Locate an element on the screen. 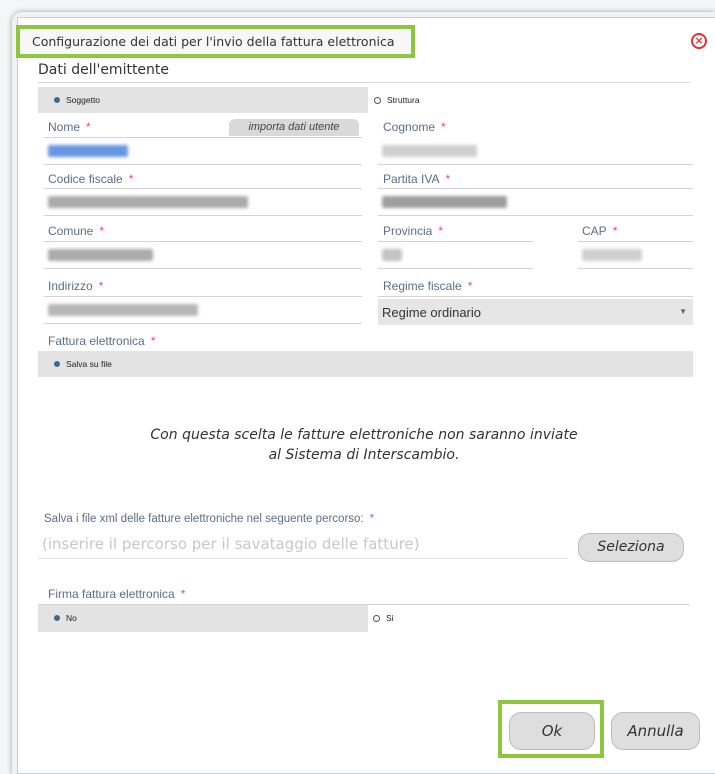 The width and height of the screenshot is (715, 774). codice-fiscale-label: Codice fiscale * is located at coordinates (91, 179).